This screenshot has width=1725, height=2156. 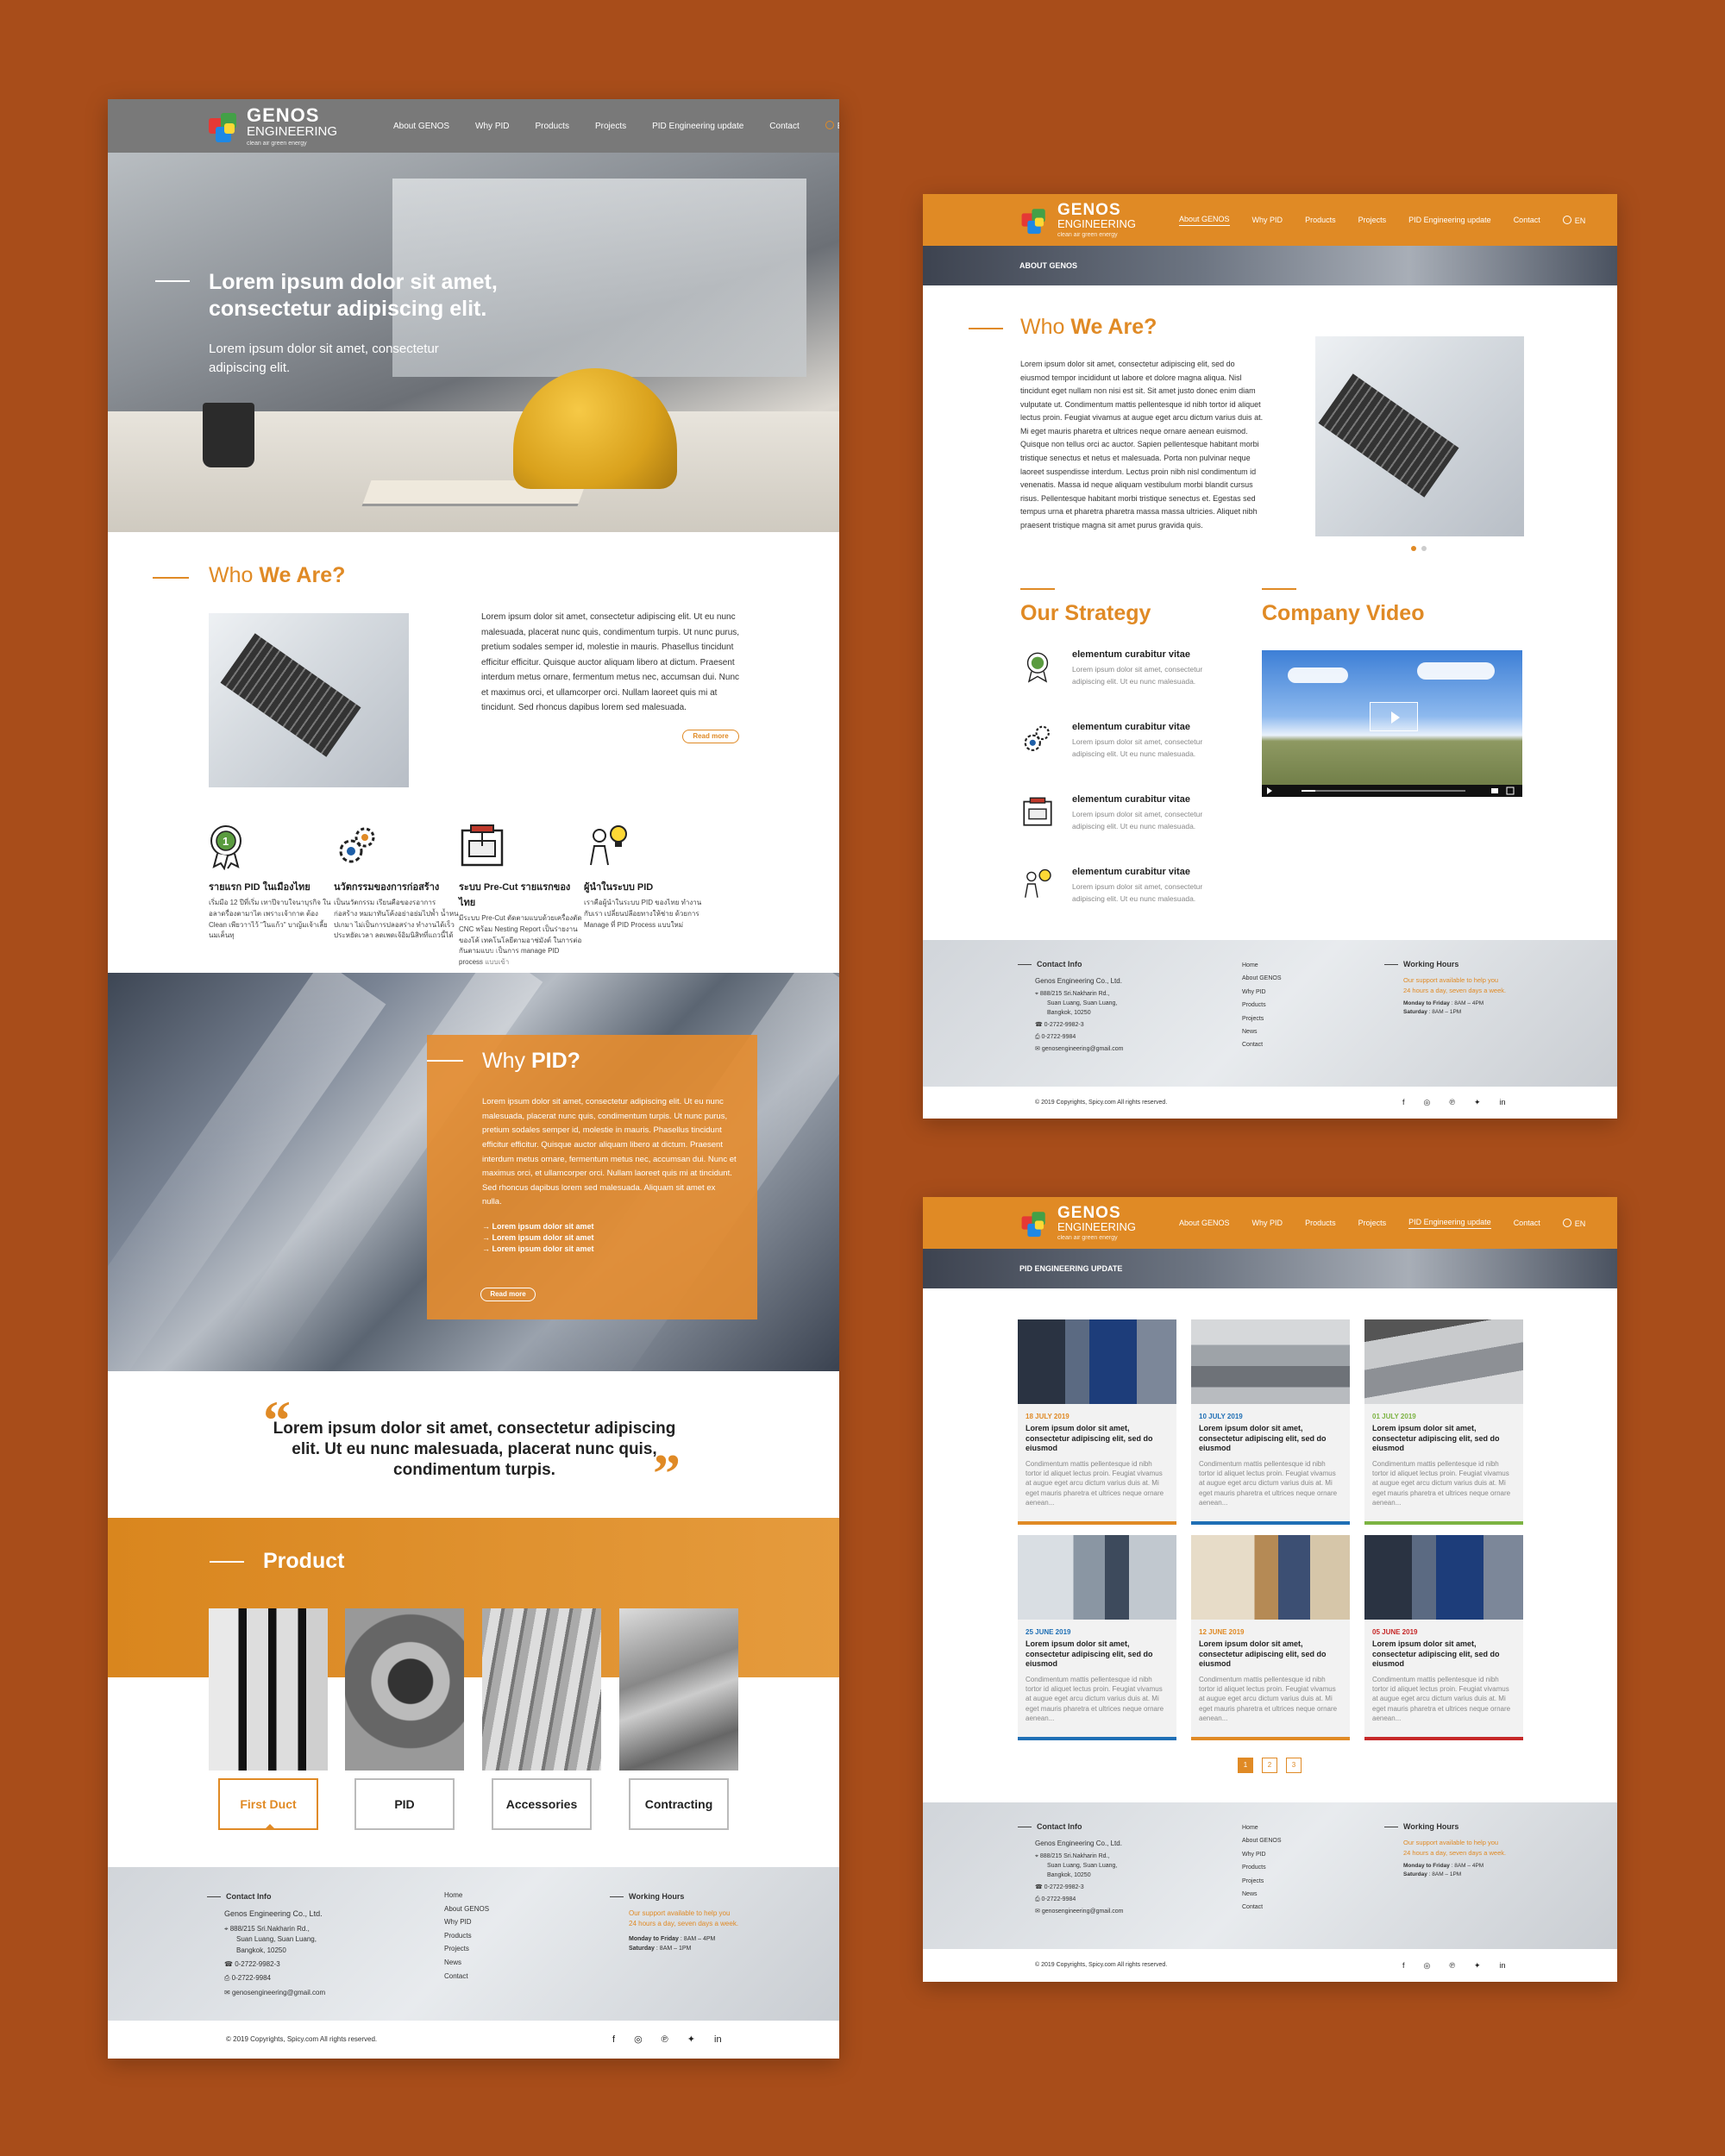 I want to click on arrow-right-icon: →, so click(x=487, y=1248).